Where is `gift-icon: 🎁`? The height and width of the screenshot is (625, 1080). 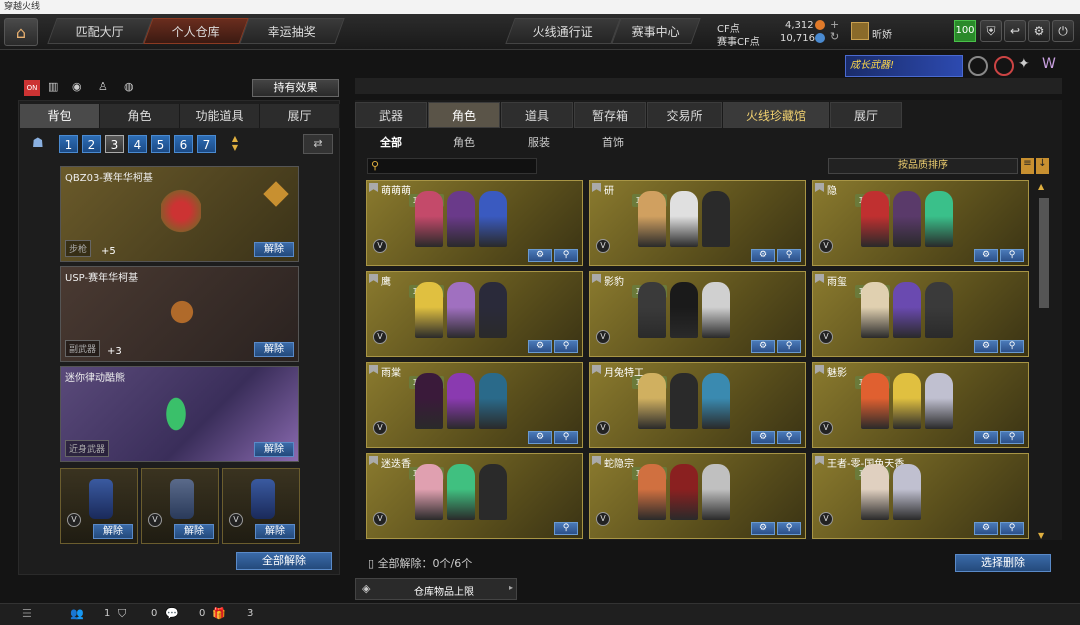 gift-icon: 🎁 is located at coordinates (219, 613).